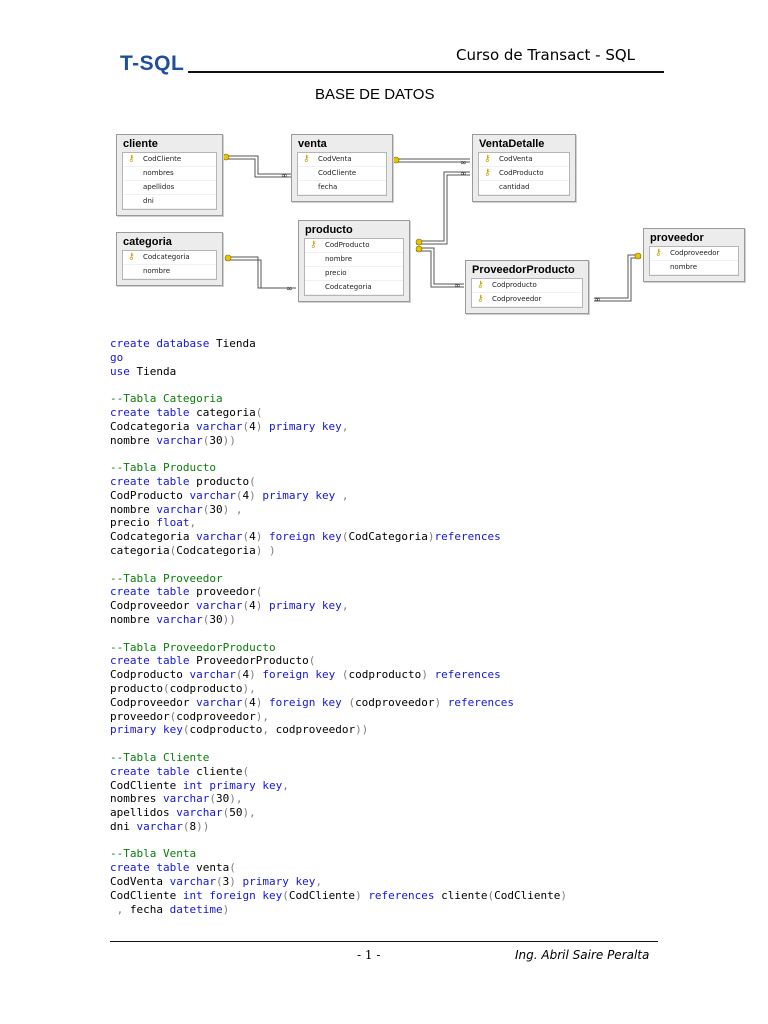 The image size is (768, 1024). I want to click on code-line: create table producto(, so click(390, 482).